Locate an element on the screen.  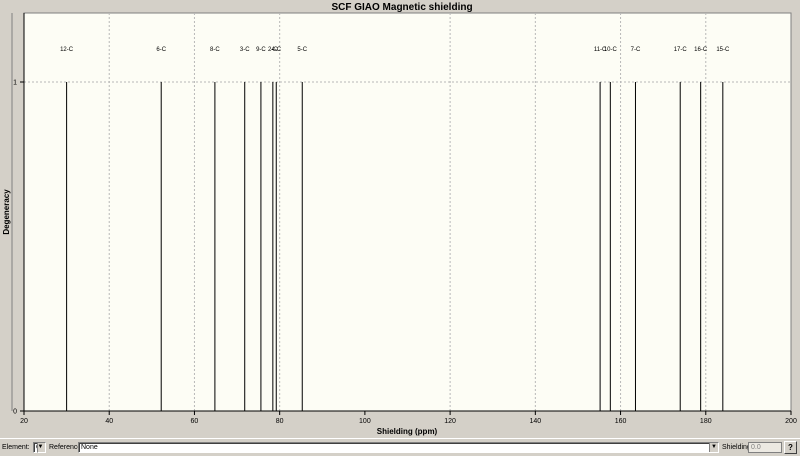
peak-label: 7-C is located at coordinates (636, 50).